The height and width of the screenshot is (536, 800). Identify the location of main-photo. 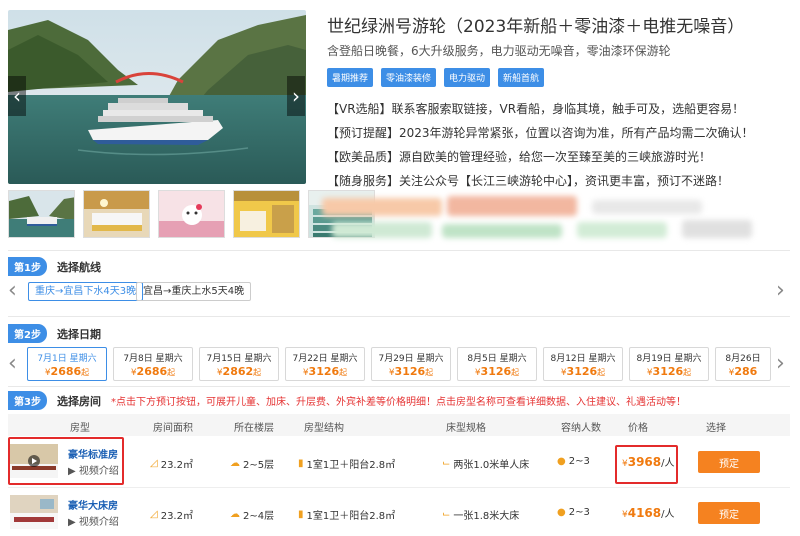
(157, 97).